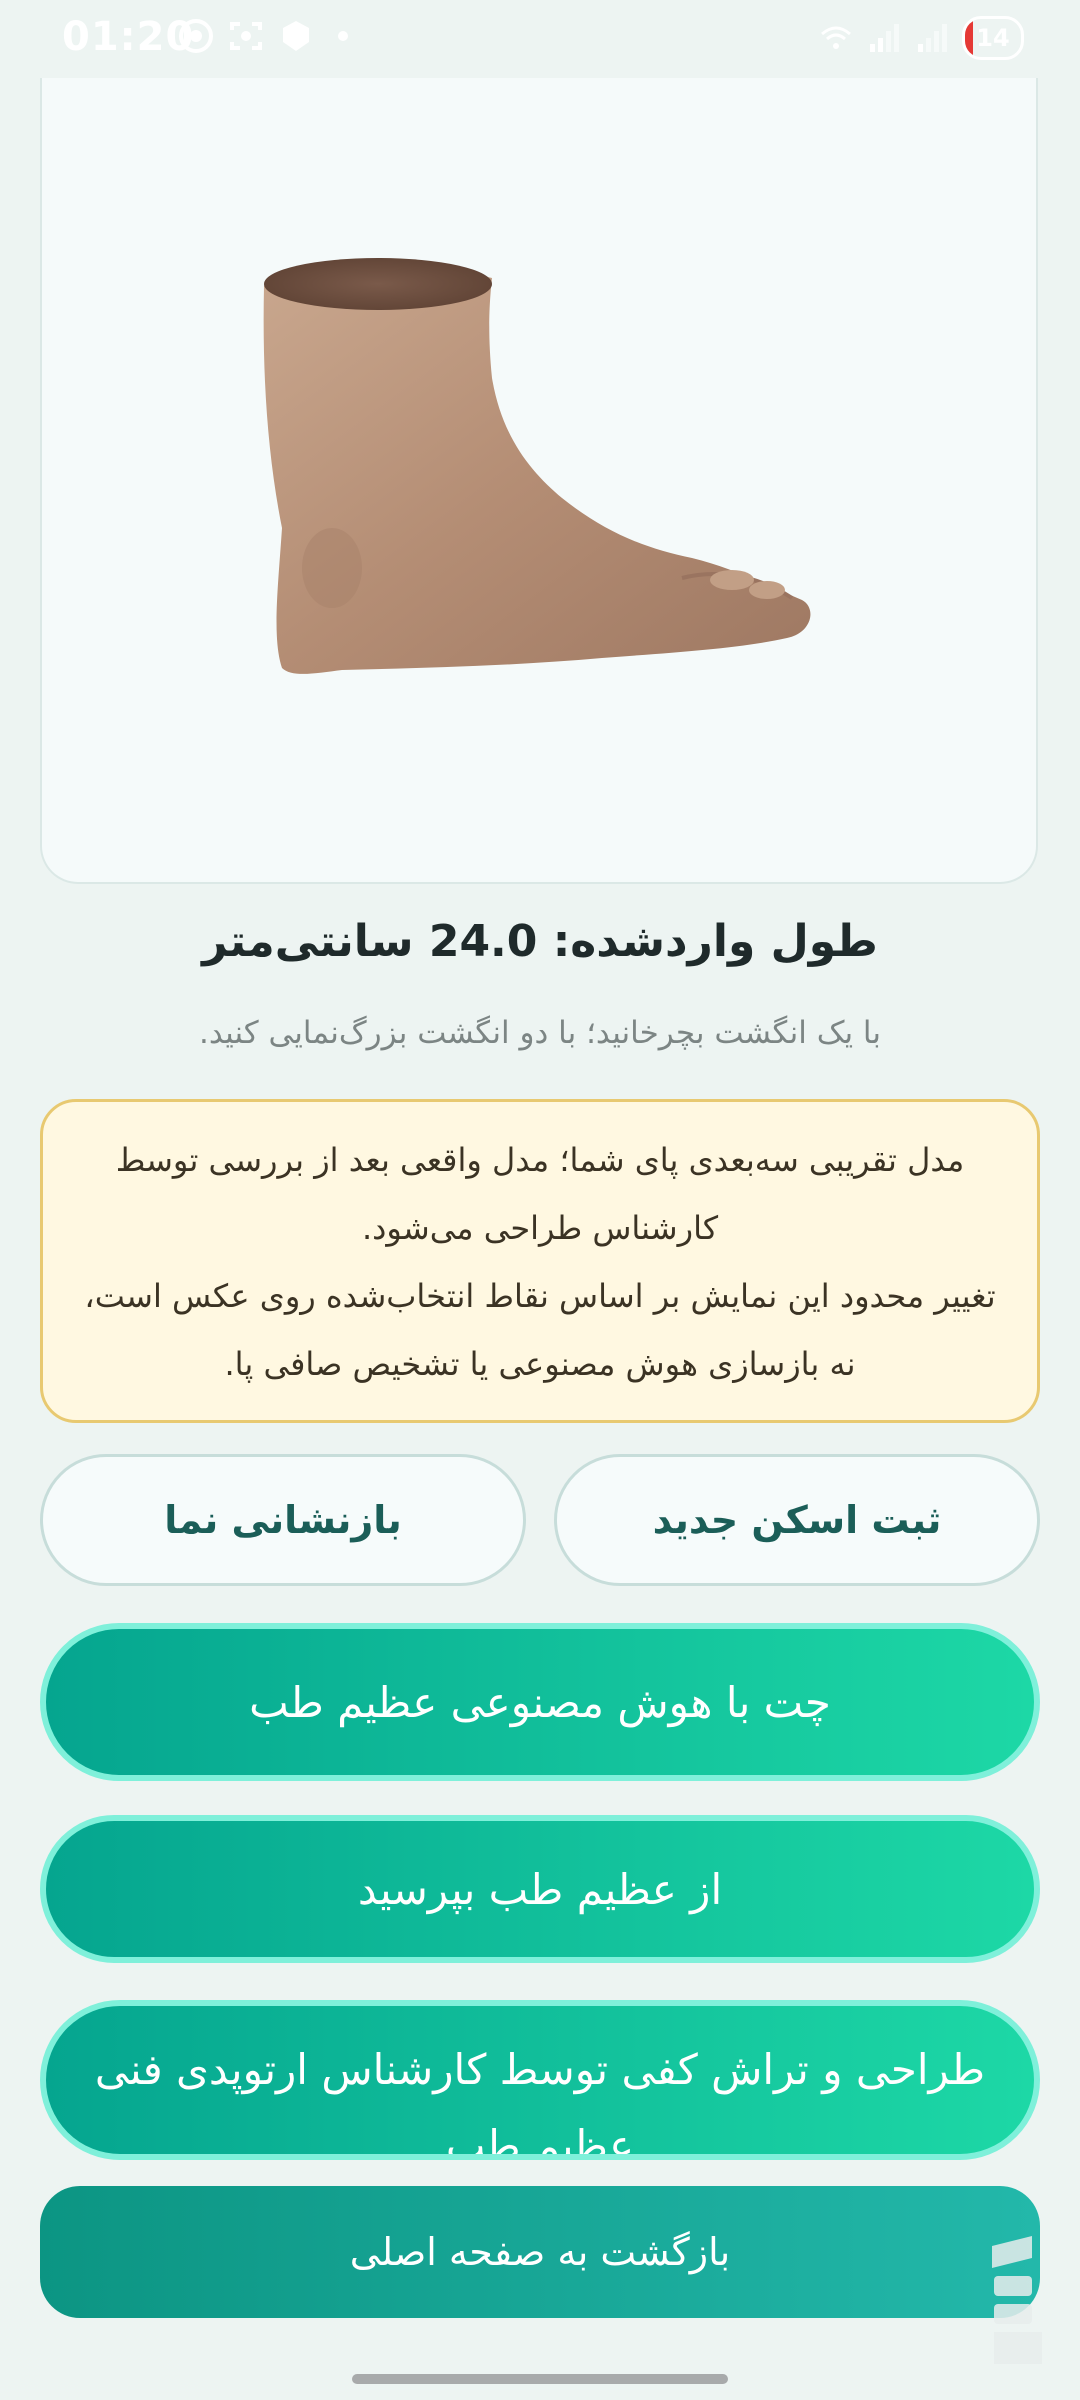 This screenshot has width=1080, height=2400. I want to click on entered-length-title: طول واردشده: 24.0 سانتی‌متر, so click(540, 941).